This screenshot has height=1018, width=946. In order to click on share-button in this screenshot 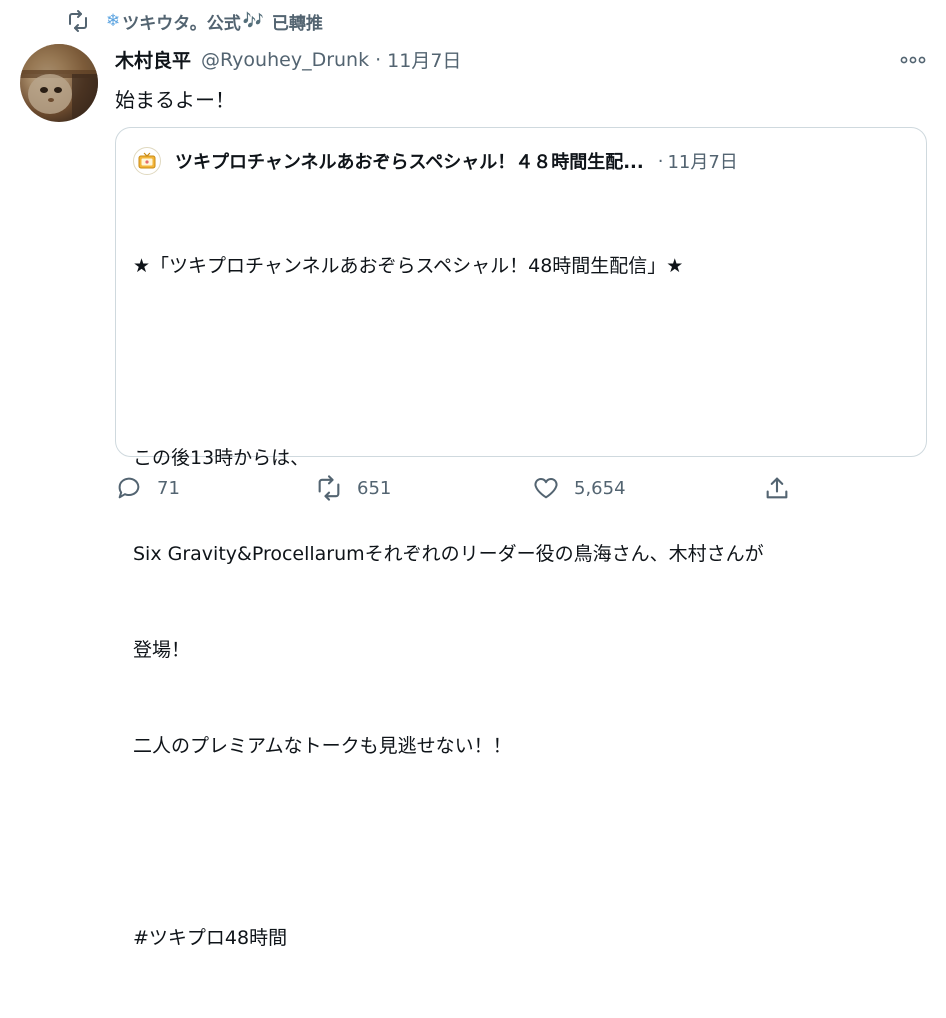, I will do `click(784, 488)`.